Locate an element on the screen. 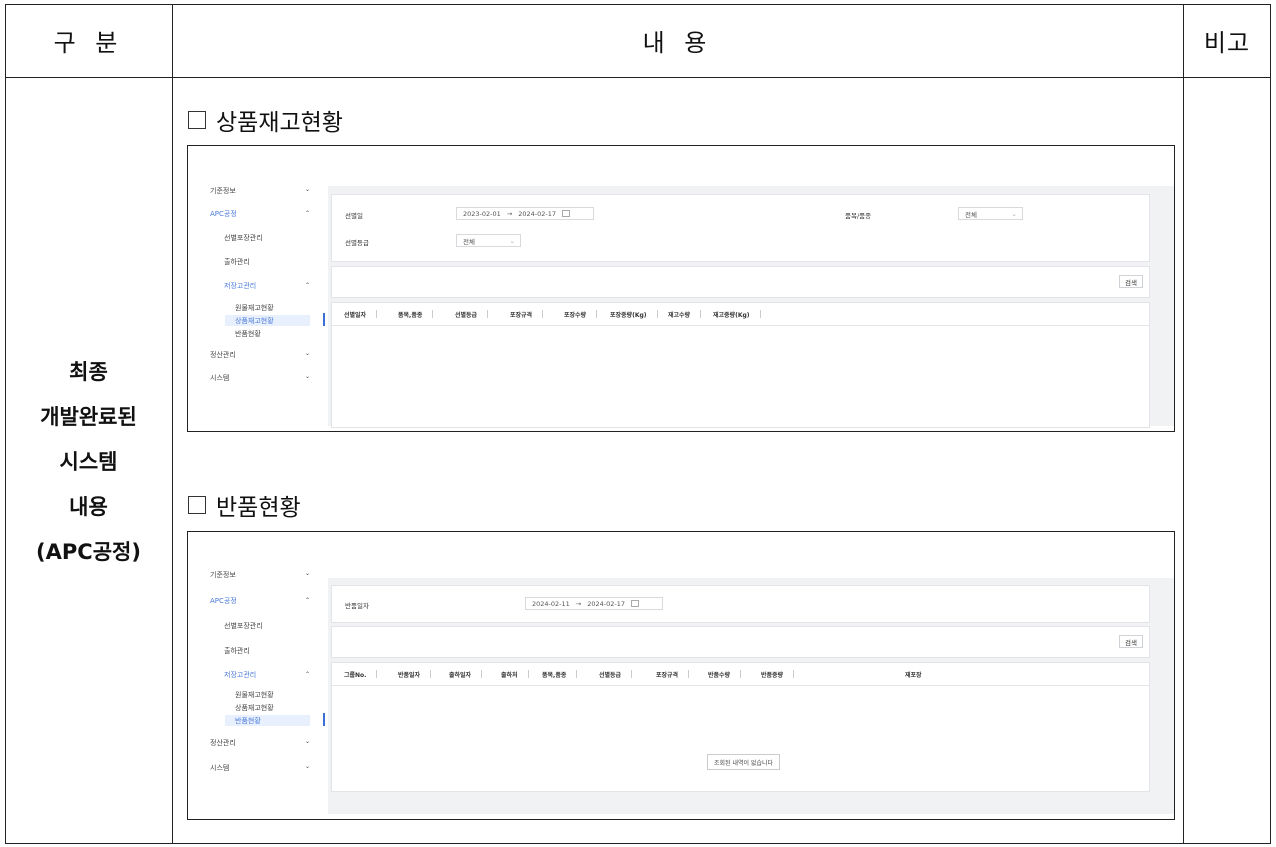 This screenshot has width=1276, height=847. date-from: 2023-02-01 is located at coordinates (482, 213).